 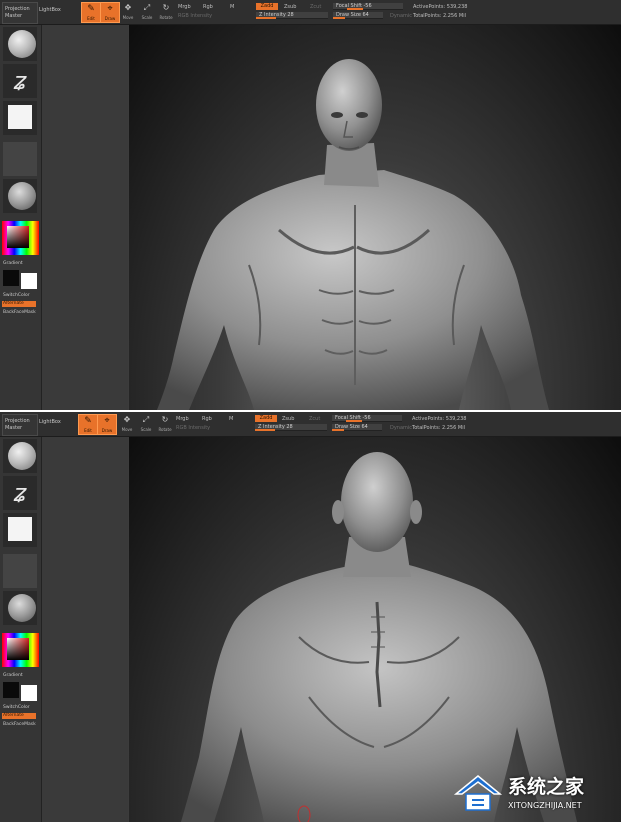 What do you see at coordinates (110, 18) in the screenshot?
I see `draw-label: Draw` at bounding box center [110, 18].